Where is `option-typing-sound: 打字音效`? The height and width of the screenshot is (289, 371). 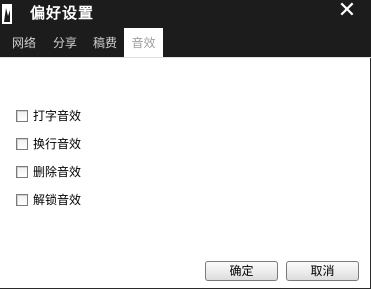
option-typing-sound: 打字音效 is located at coordinates (48, 116).